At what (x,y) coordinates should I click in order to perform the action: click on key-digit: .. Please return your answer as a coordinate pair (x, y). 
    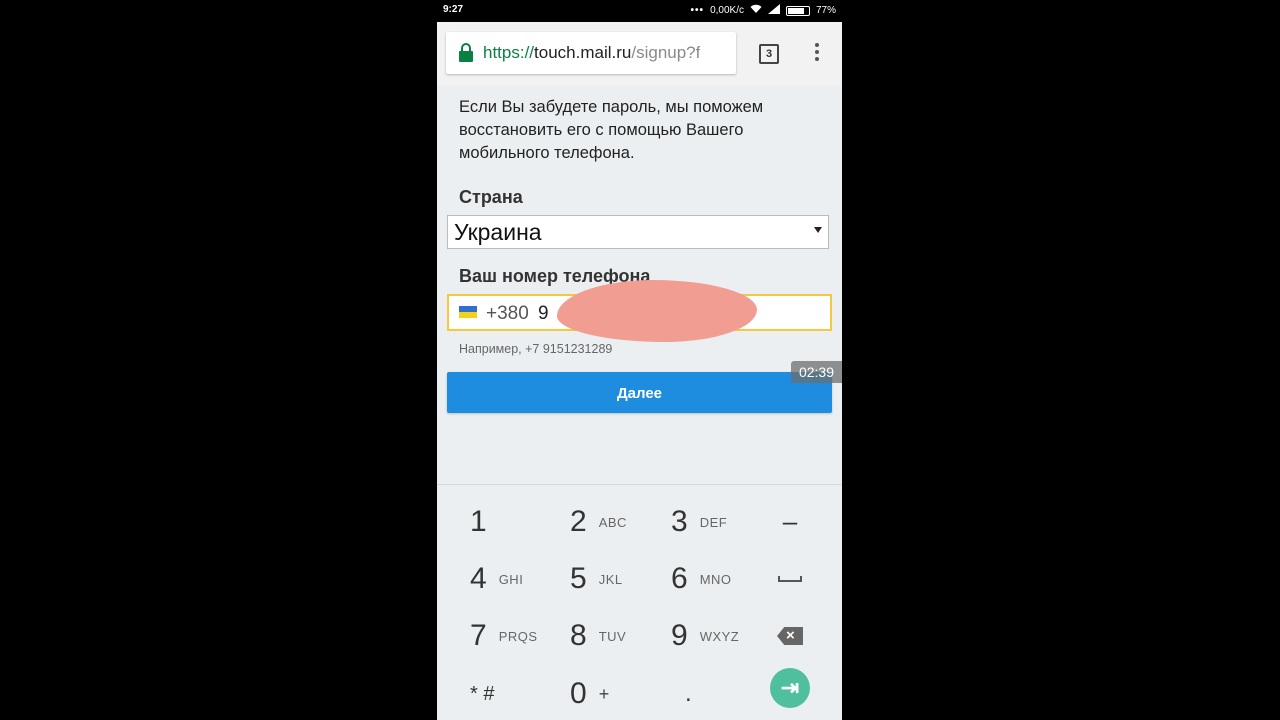
    Looking at the image, I should click on (688, 693).